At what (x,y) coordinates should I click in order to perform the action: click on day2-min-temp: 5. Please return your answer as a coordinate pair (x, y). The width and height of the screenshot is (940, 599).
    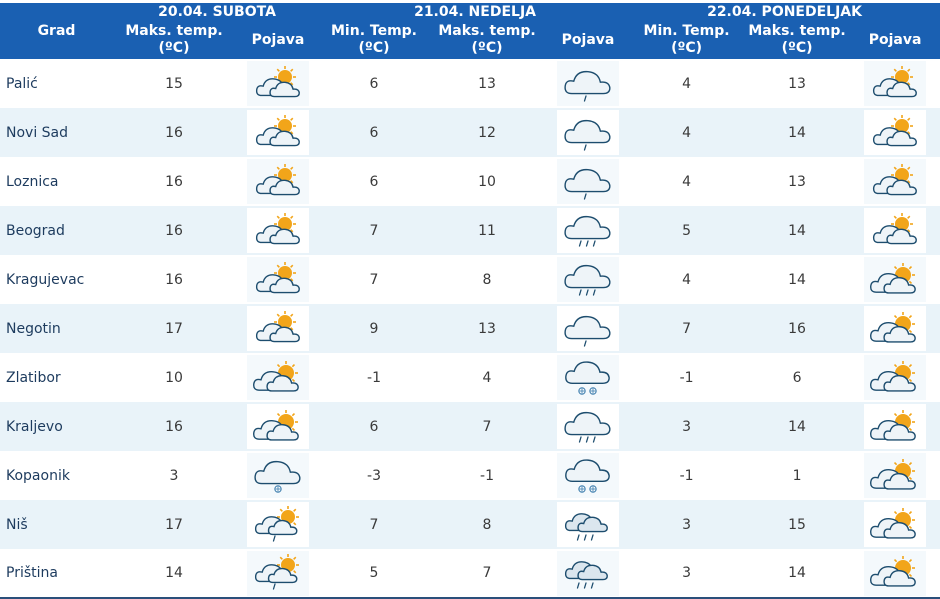
    Looking at the image, I should click on (374, 574).